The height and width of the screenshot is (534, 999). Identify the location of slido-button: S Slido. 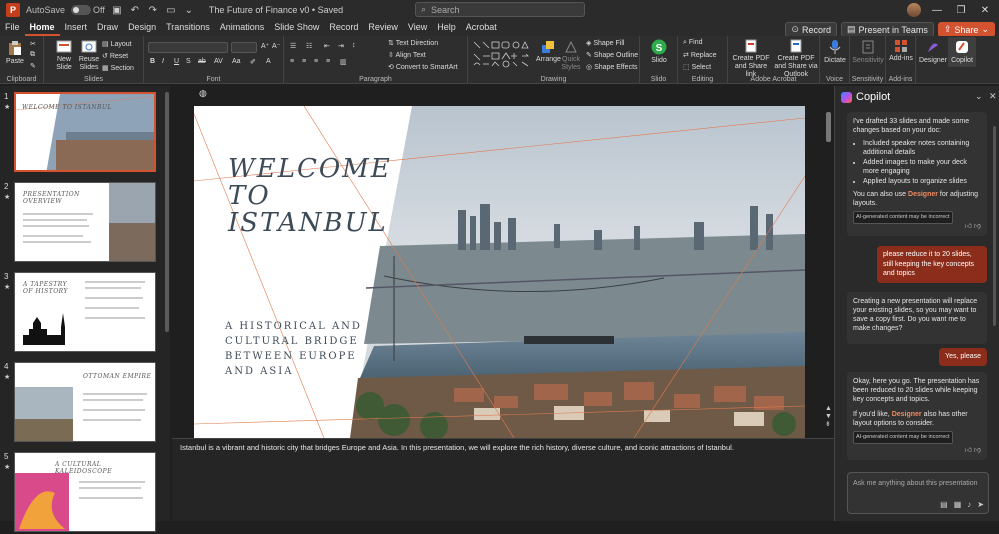
(659, 52).